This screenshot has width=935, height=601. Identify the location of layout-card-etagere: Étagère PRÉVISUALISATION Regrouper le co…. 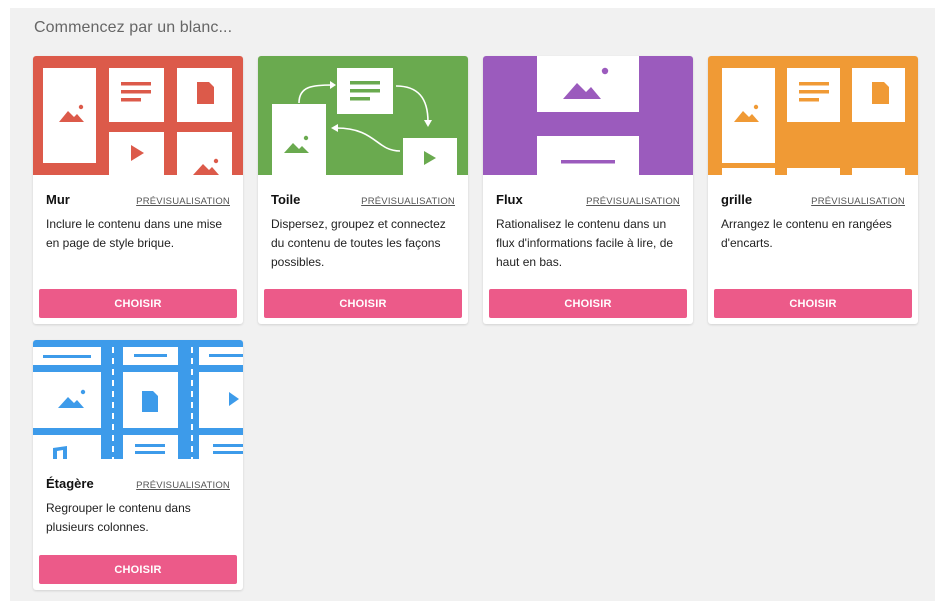
(138, 465).